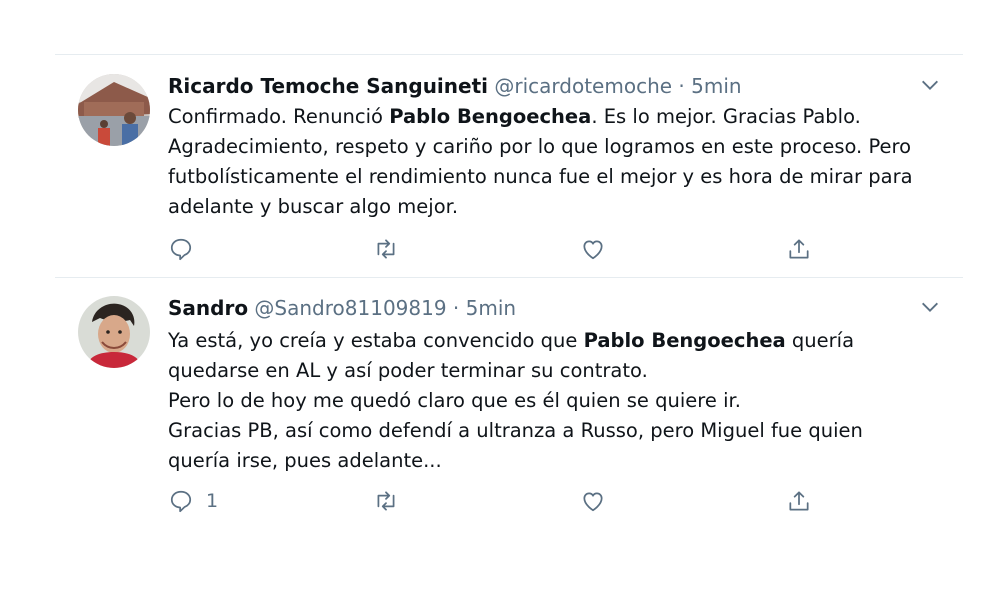 Image resolution: width=1000 pixels, height=590 pixels. What do you see at coordinates (350, 308) in the screenshot?
I see `handle: @Sandro81109819` at bounding box center [350, 308].